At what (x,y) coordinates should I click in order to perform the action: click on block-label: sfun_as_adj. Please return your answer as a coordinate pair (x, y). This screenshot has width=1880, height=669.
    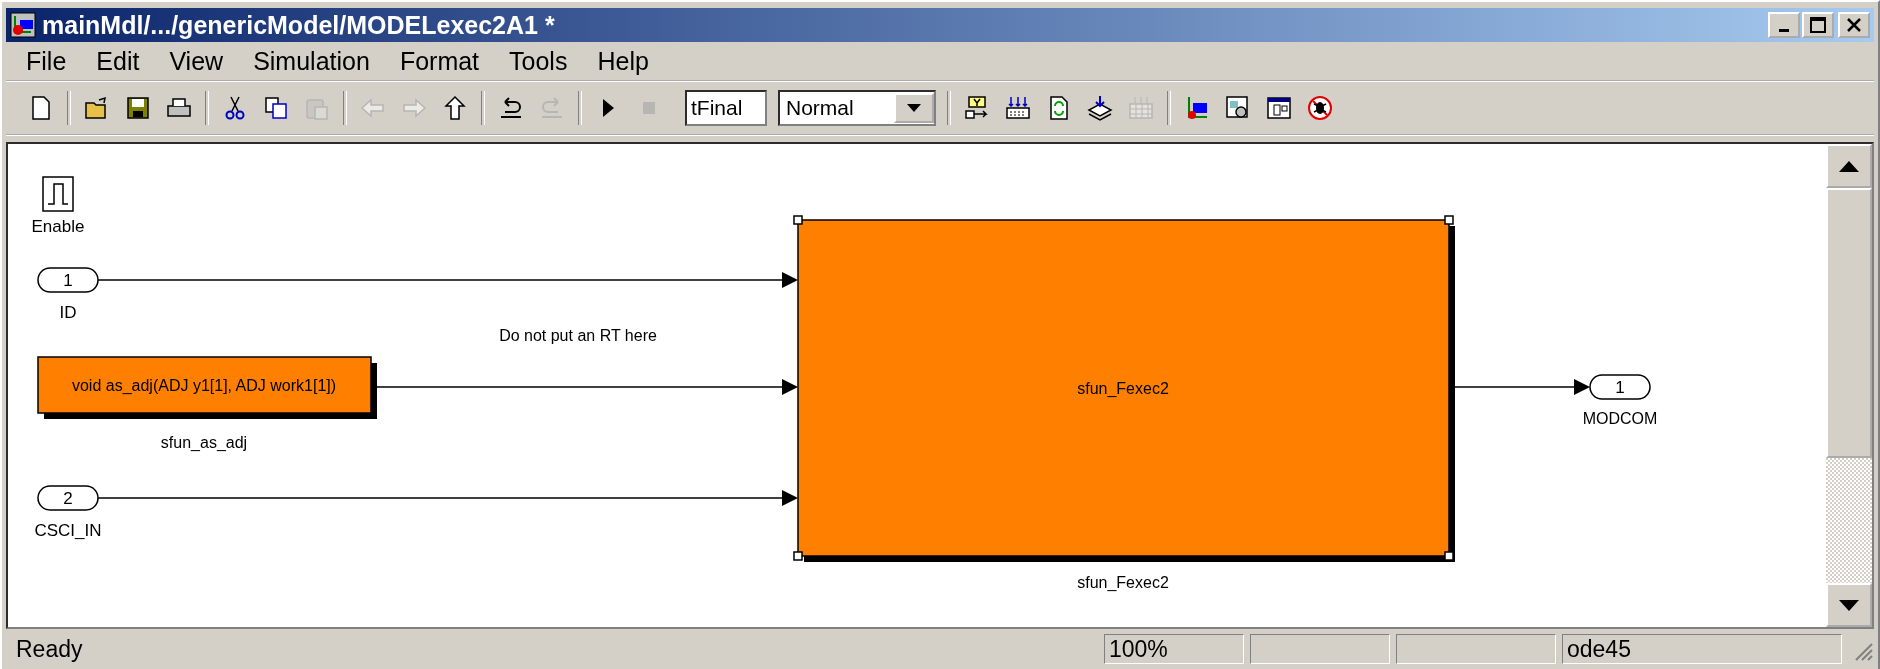
    Looking at the image, I should click on (204, 442).